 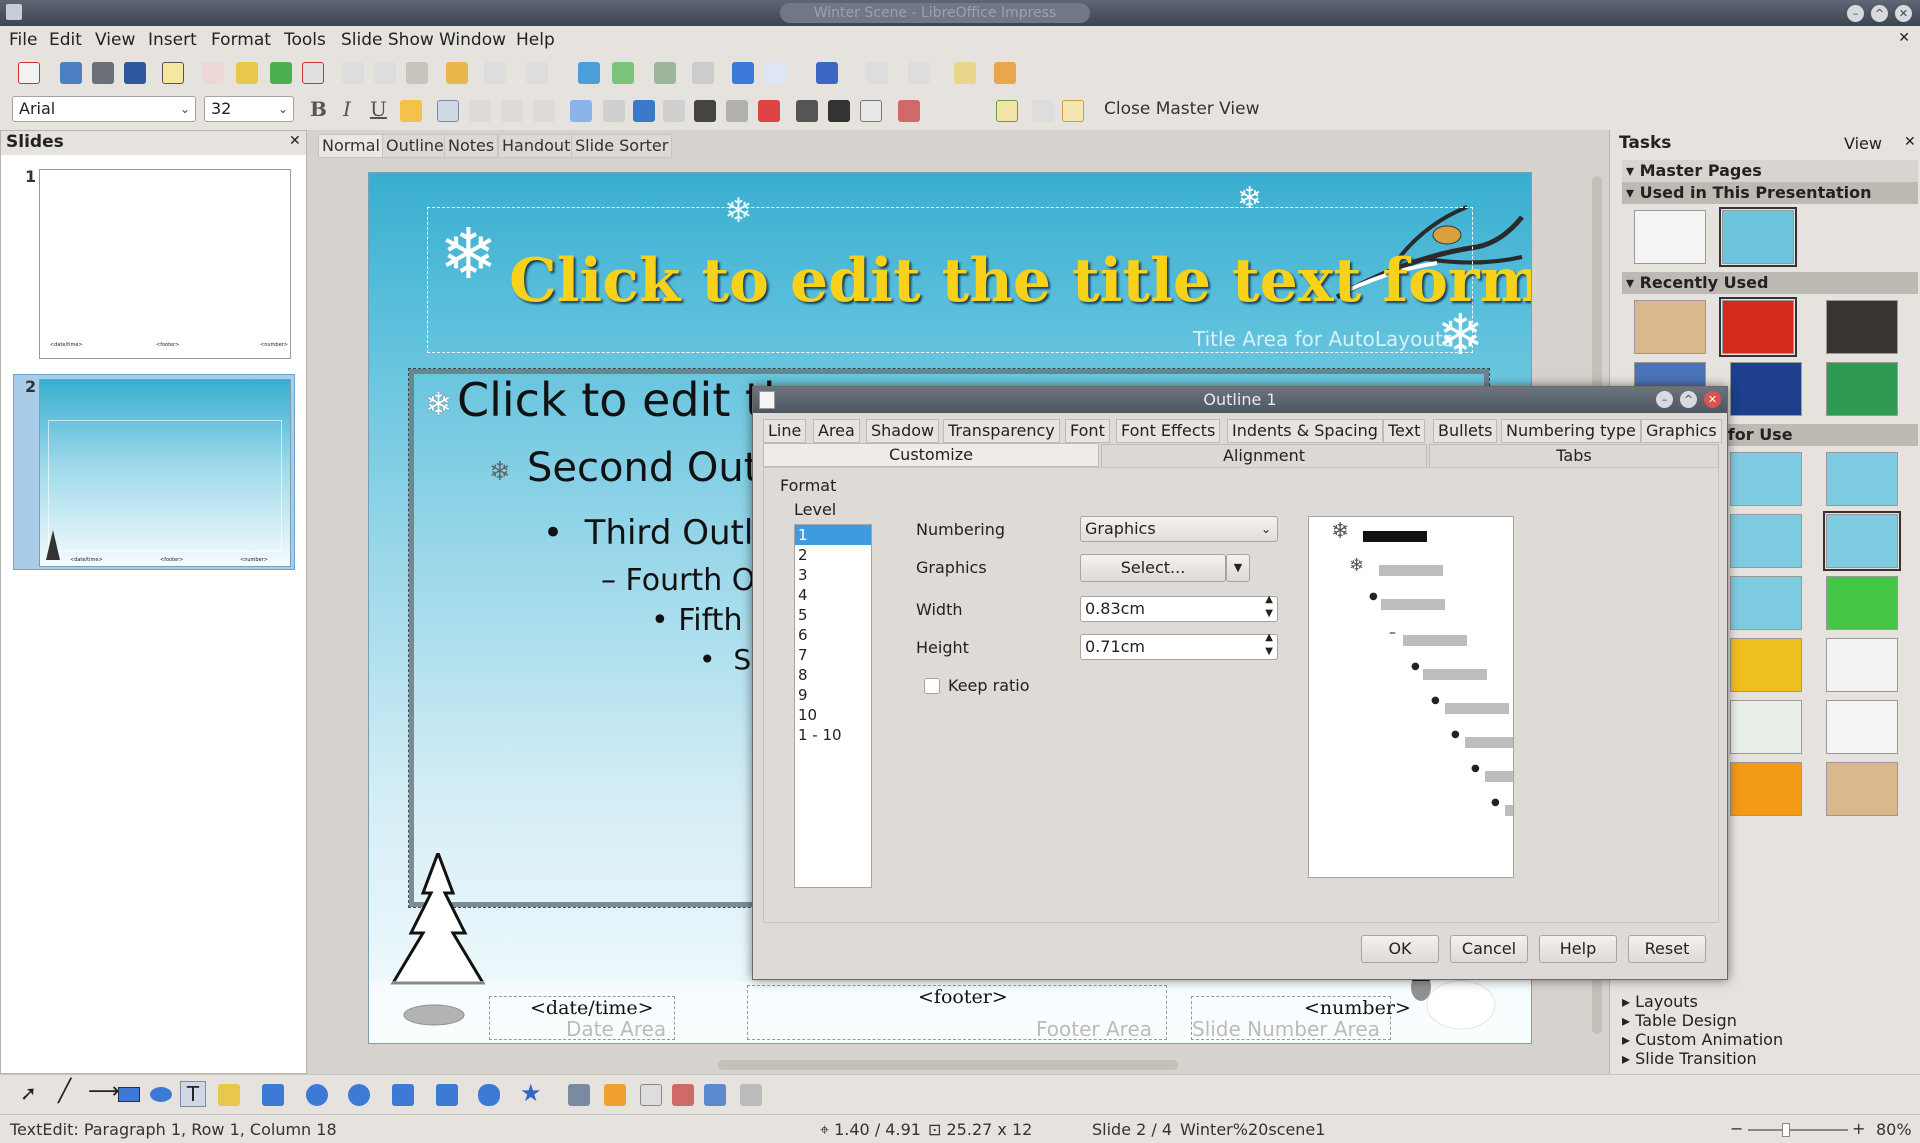 What do you see at coordinates (1400, 949) in the screenshot?
I see `ok-button: OK` at bounding box center [1400, 949].